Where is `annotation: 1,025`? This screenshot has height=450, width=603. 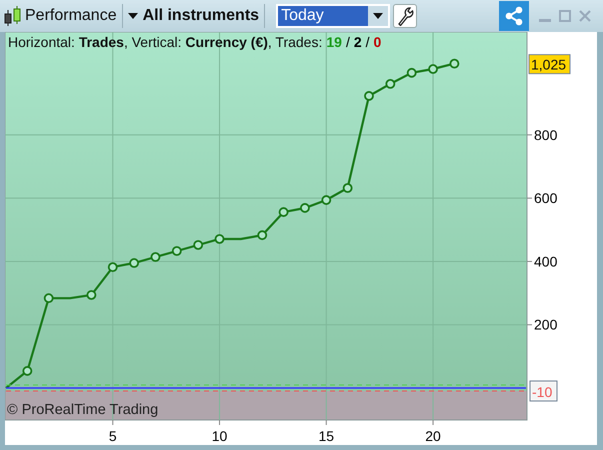
annotation: 1,025 is located at coordinates (548, 64).